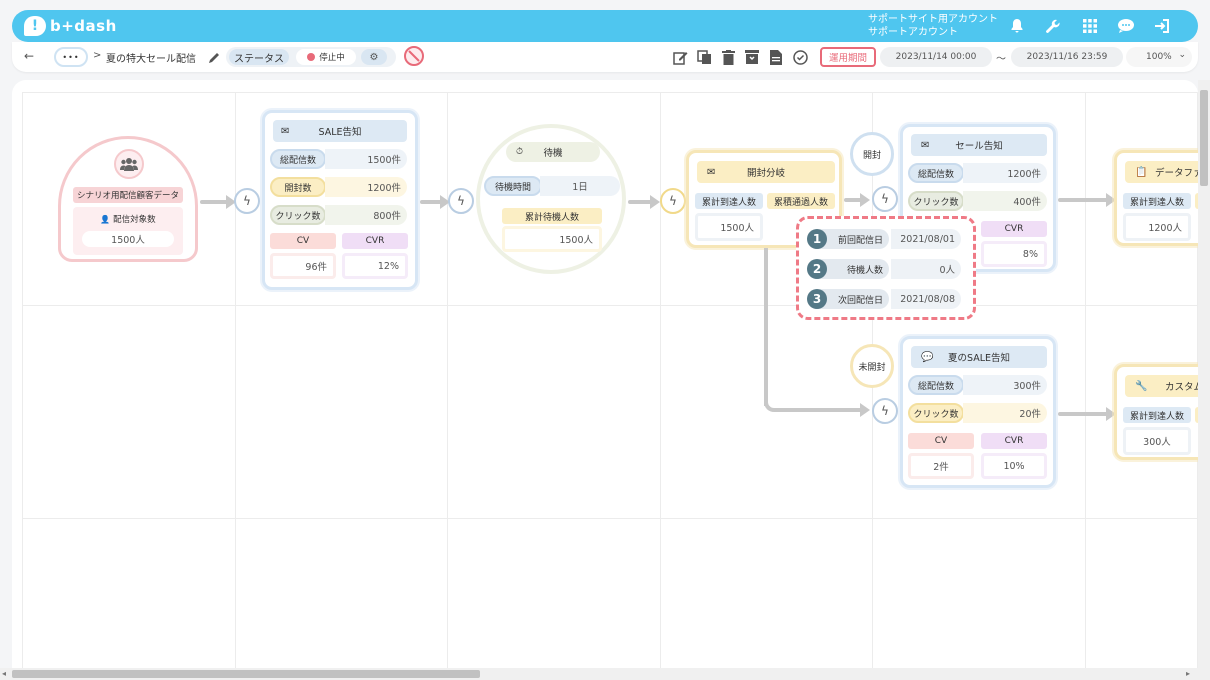 The image size is (1210, 680). I want to click on unopened-pin: 未開封, so click(872, 366).